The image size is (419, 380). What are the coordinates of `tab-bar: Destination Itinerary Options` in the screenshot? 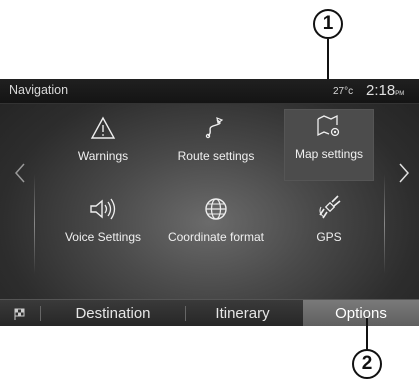 It's located at (209, 312).